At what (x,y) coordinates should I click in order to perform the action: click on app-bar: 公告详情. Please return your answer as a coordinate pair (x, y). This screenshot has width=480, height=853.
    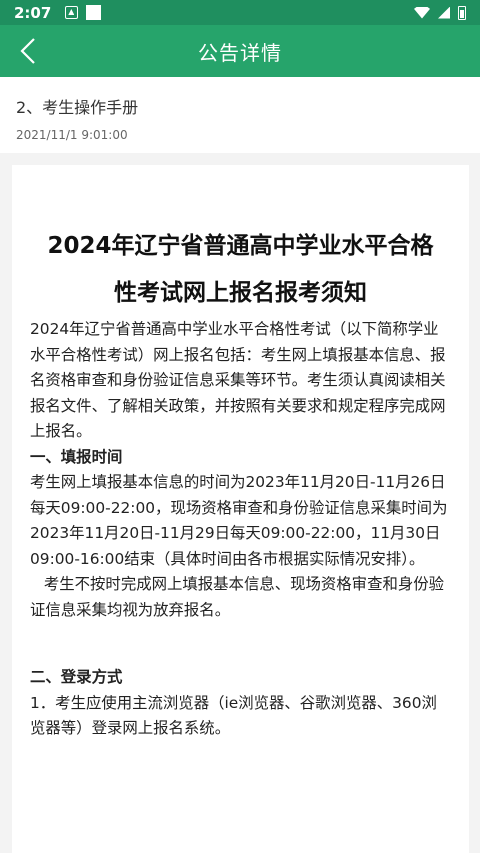
    Looking at the image, I should click on (240, 51).